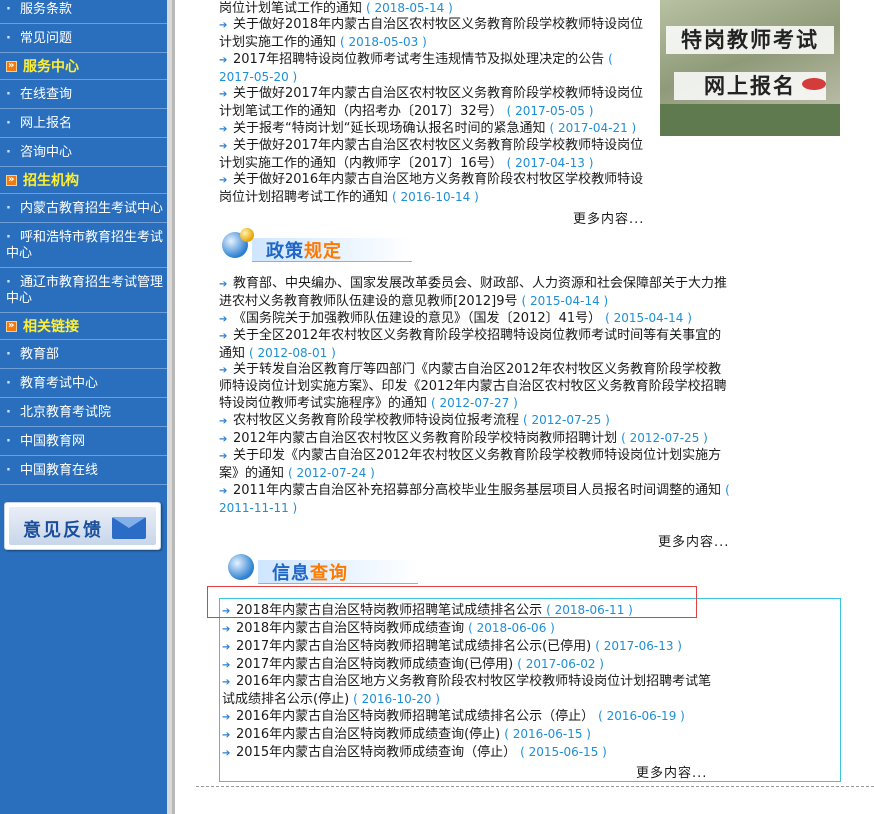 The width and height of the screenshot is (874, 814). I want to click on news-title: 关于报考“特岗计划“延长现场确认报名时间的紧急通知, so click(389, 128).